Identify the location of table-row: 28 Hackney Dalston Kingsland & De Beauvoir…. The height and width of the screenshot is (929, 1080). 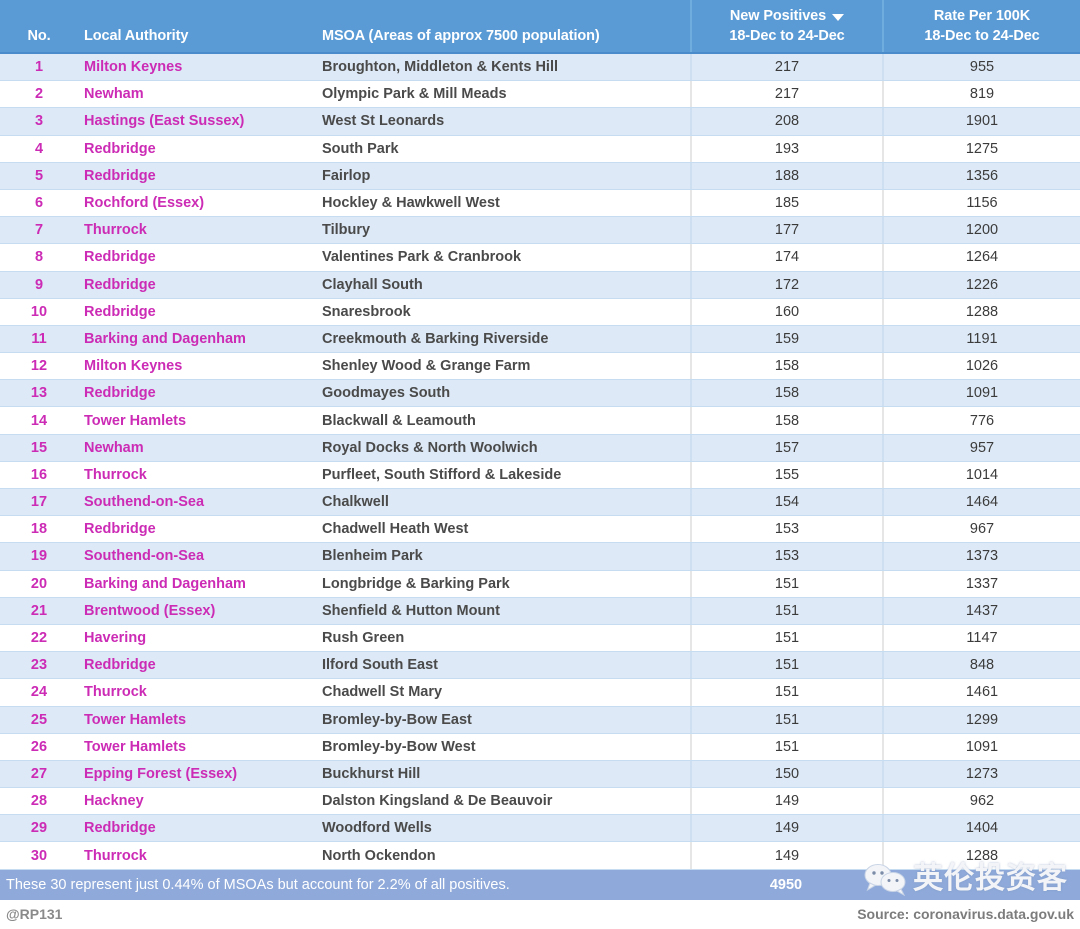
(540, 802).